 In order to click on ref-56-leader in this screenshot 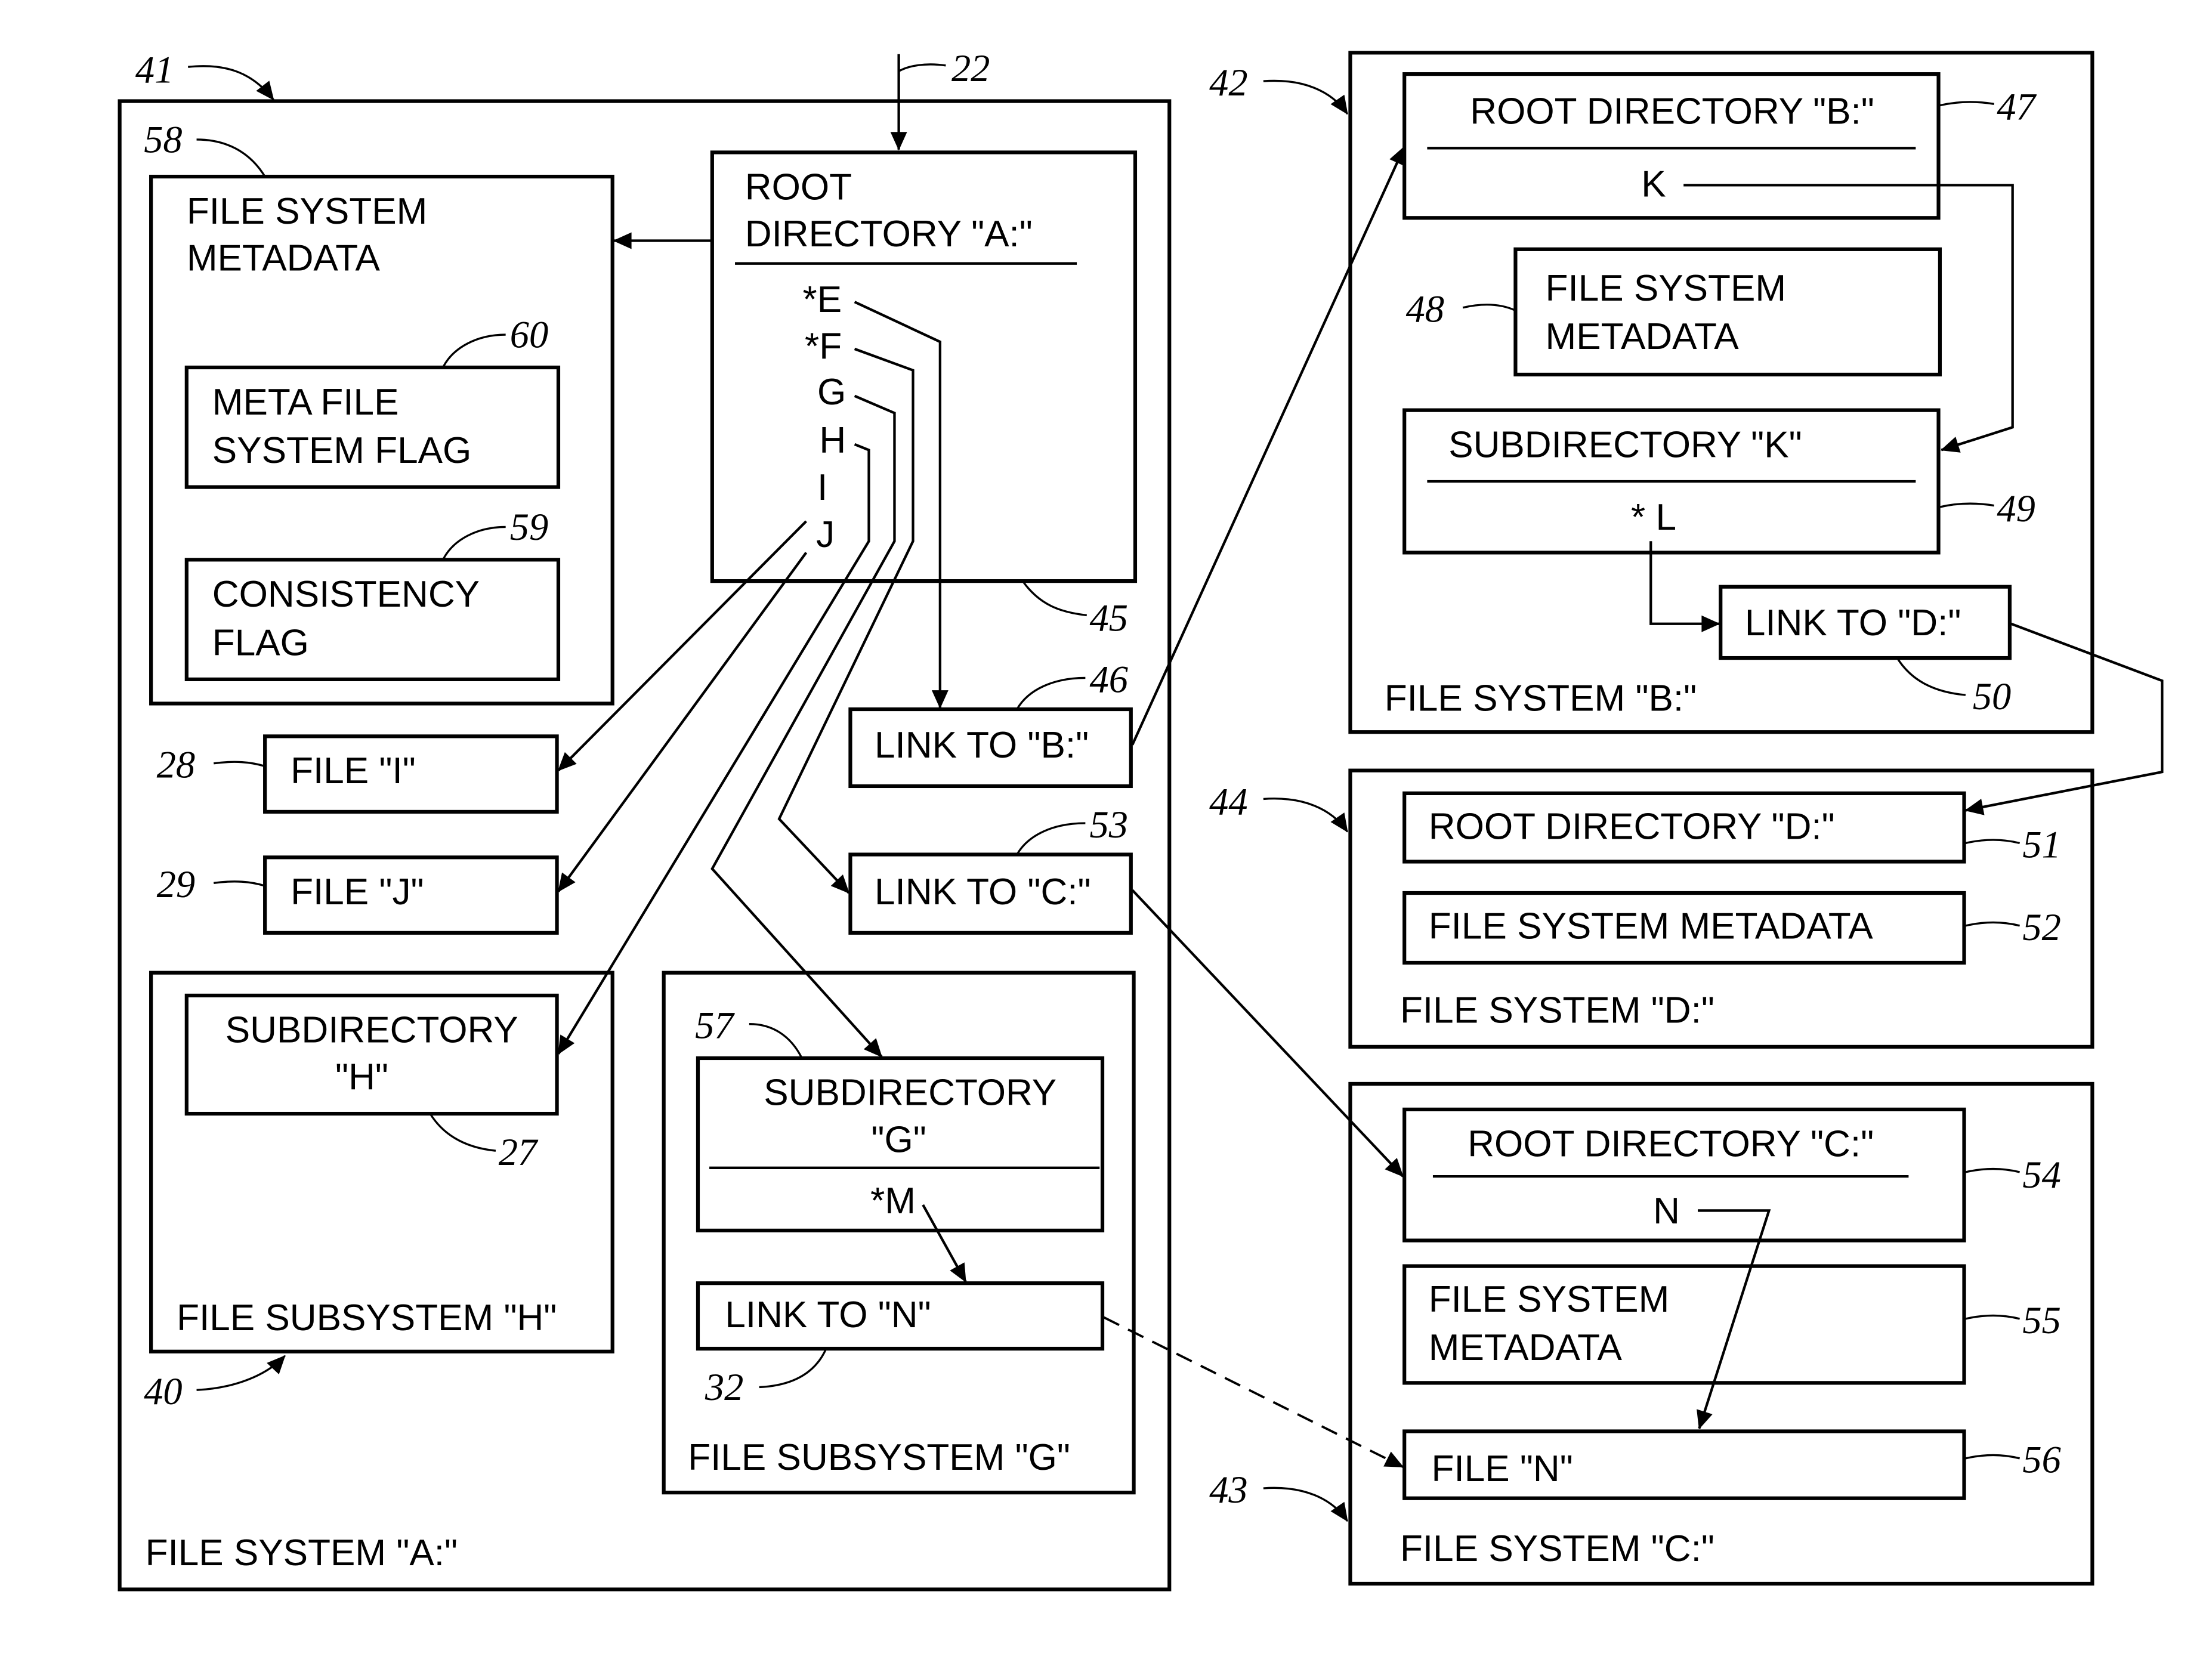, I will do `click(1993, 1457)`.